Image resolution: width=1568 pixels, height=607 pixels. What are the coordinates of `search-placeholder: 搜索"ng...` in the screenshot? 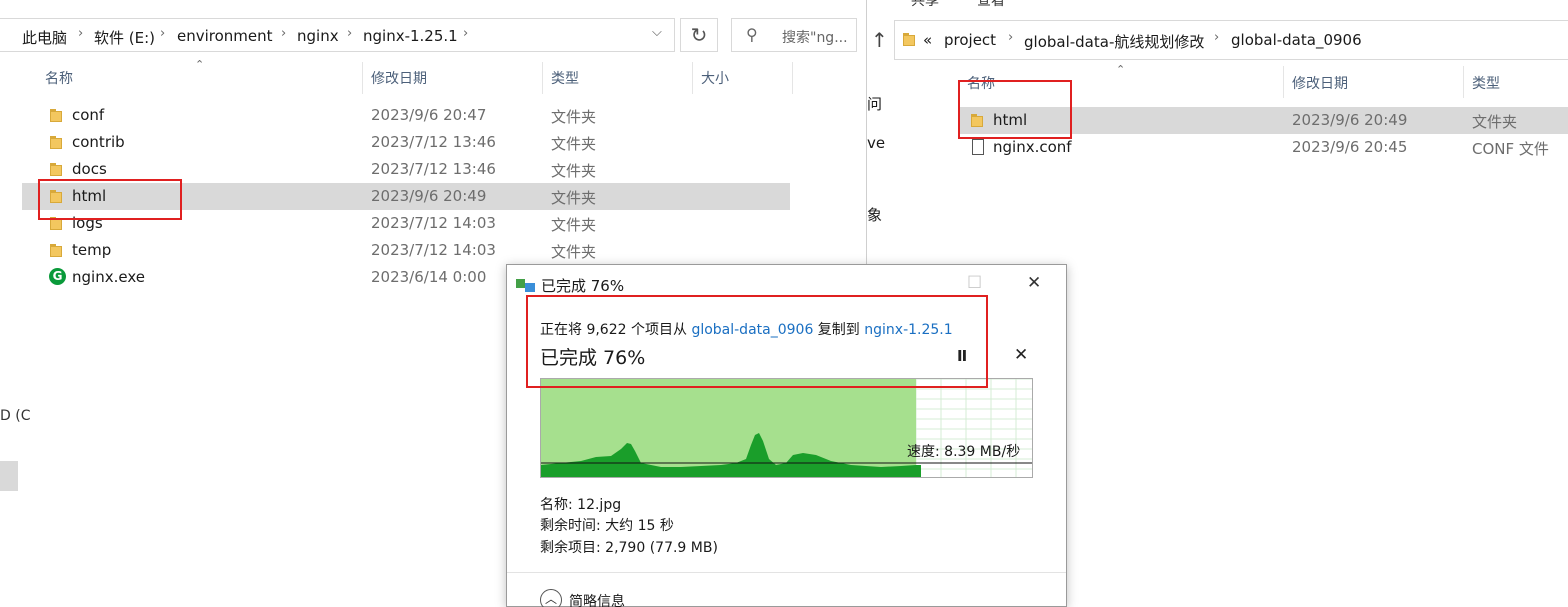 It's located at (815, 38).